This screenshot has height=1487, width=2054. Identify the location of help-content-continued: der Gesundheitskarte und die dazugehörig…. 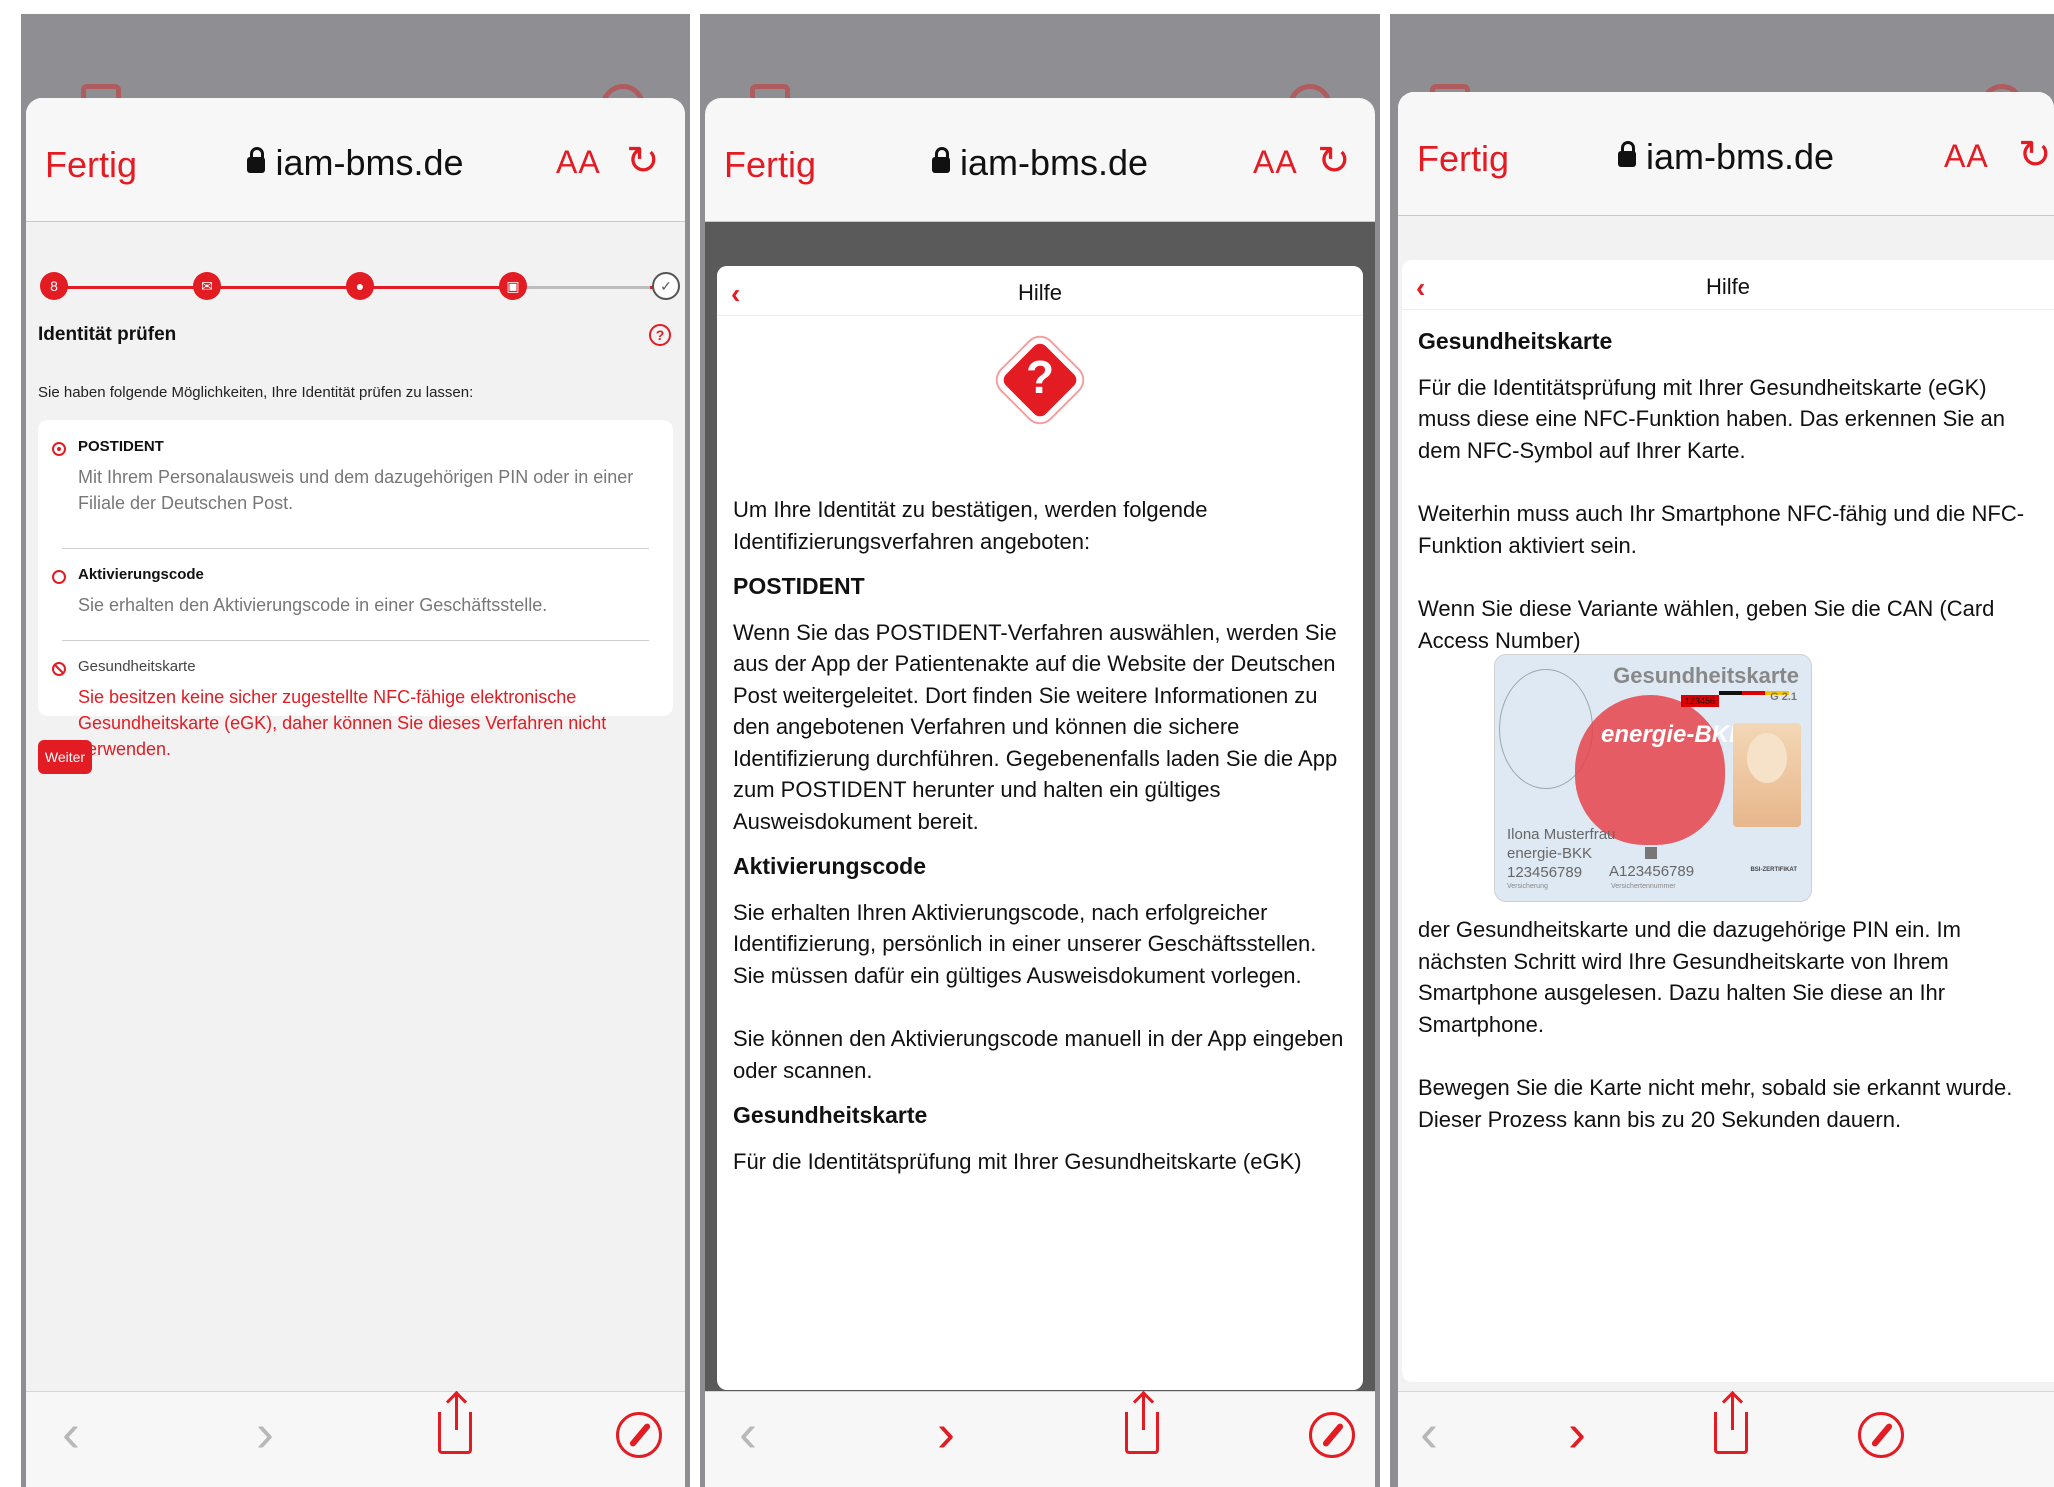
(1729, 1024).